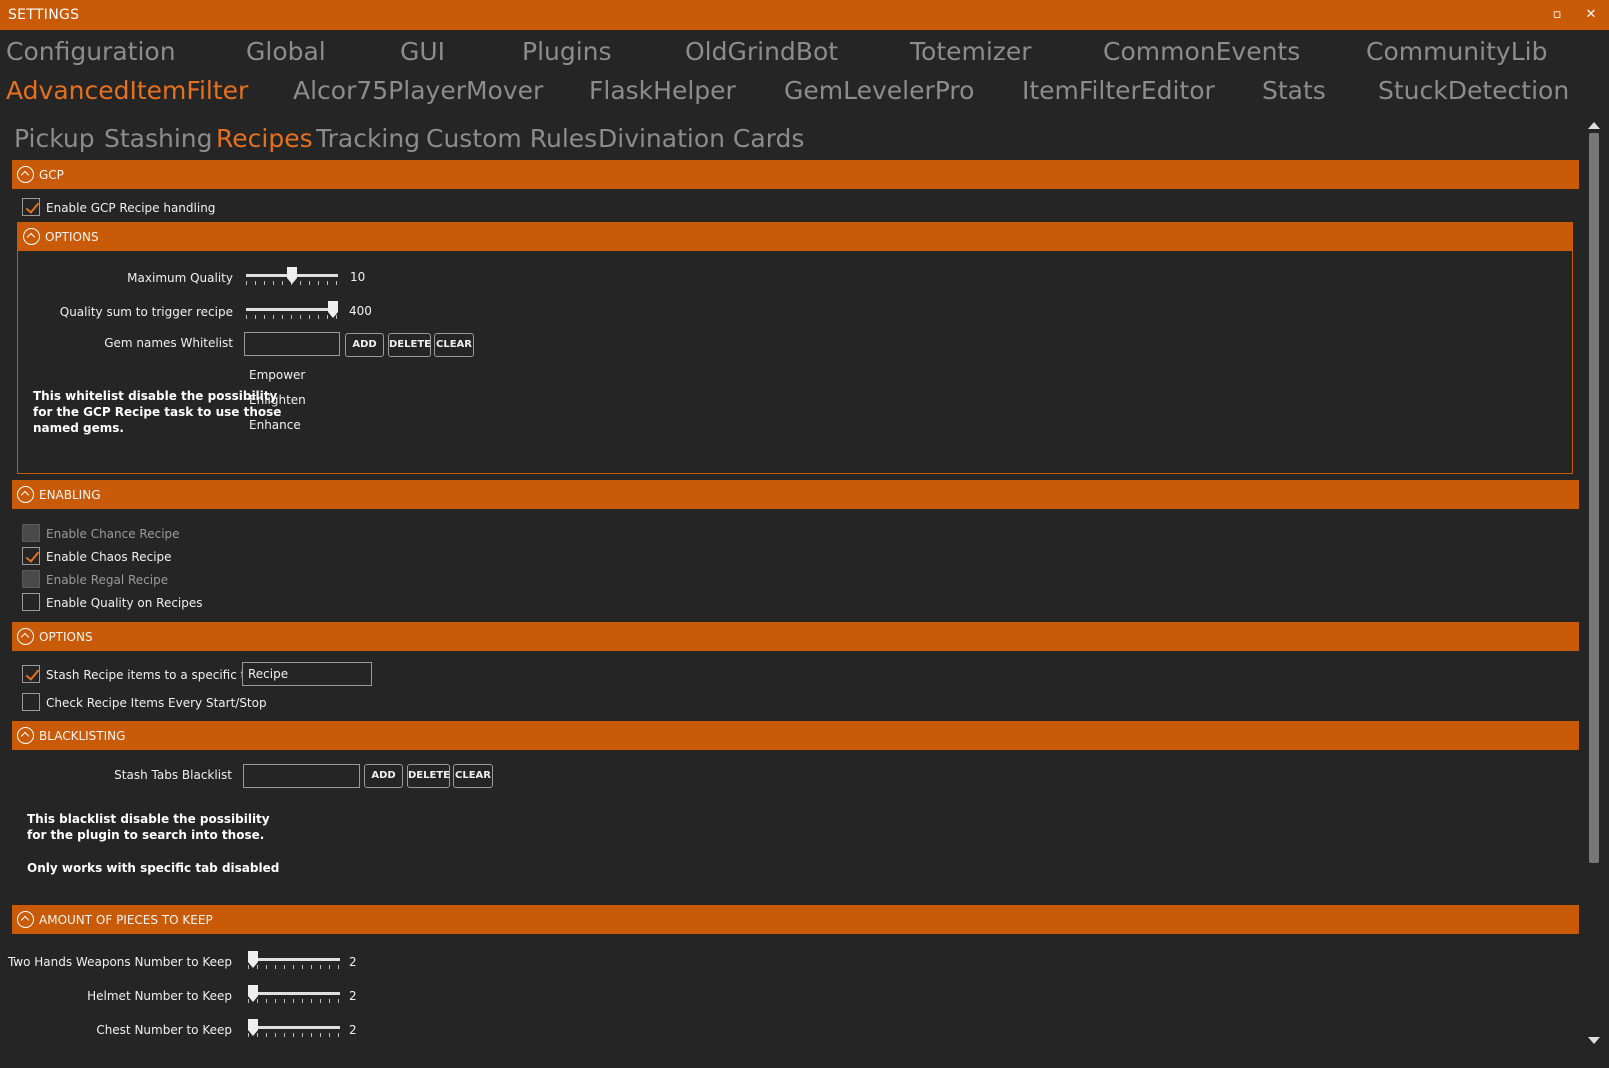 This screenshot has height=1068, width=1609. What do you see at coordinates (473, 776) in the screenshot?
I see `blacklist-clear-button: CLEAR` at bounding box center [473, 776].